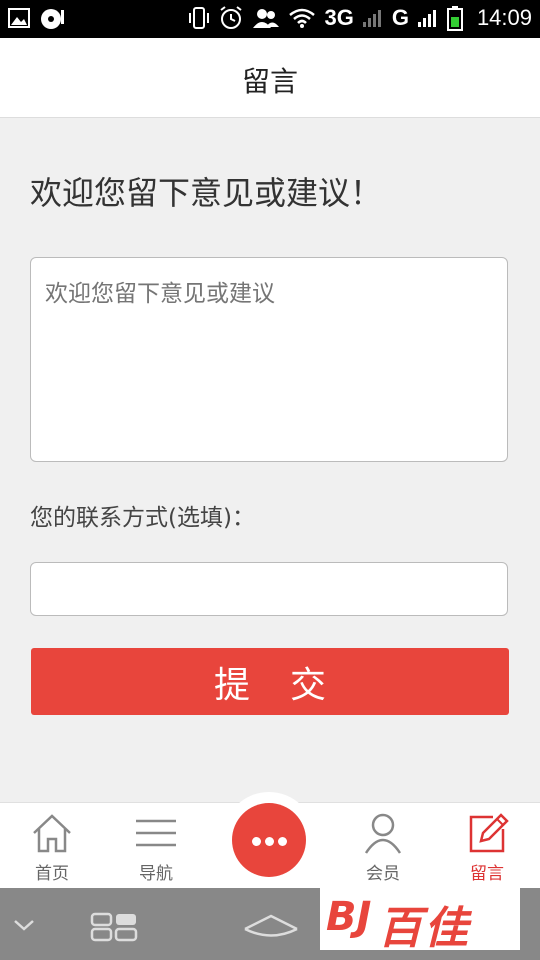 The height and width of the screenshot is (960, 540). I want to click on image-icon, so click(19, 18).